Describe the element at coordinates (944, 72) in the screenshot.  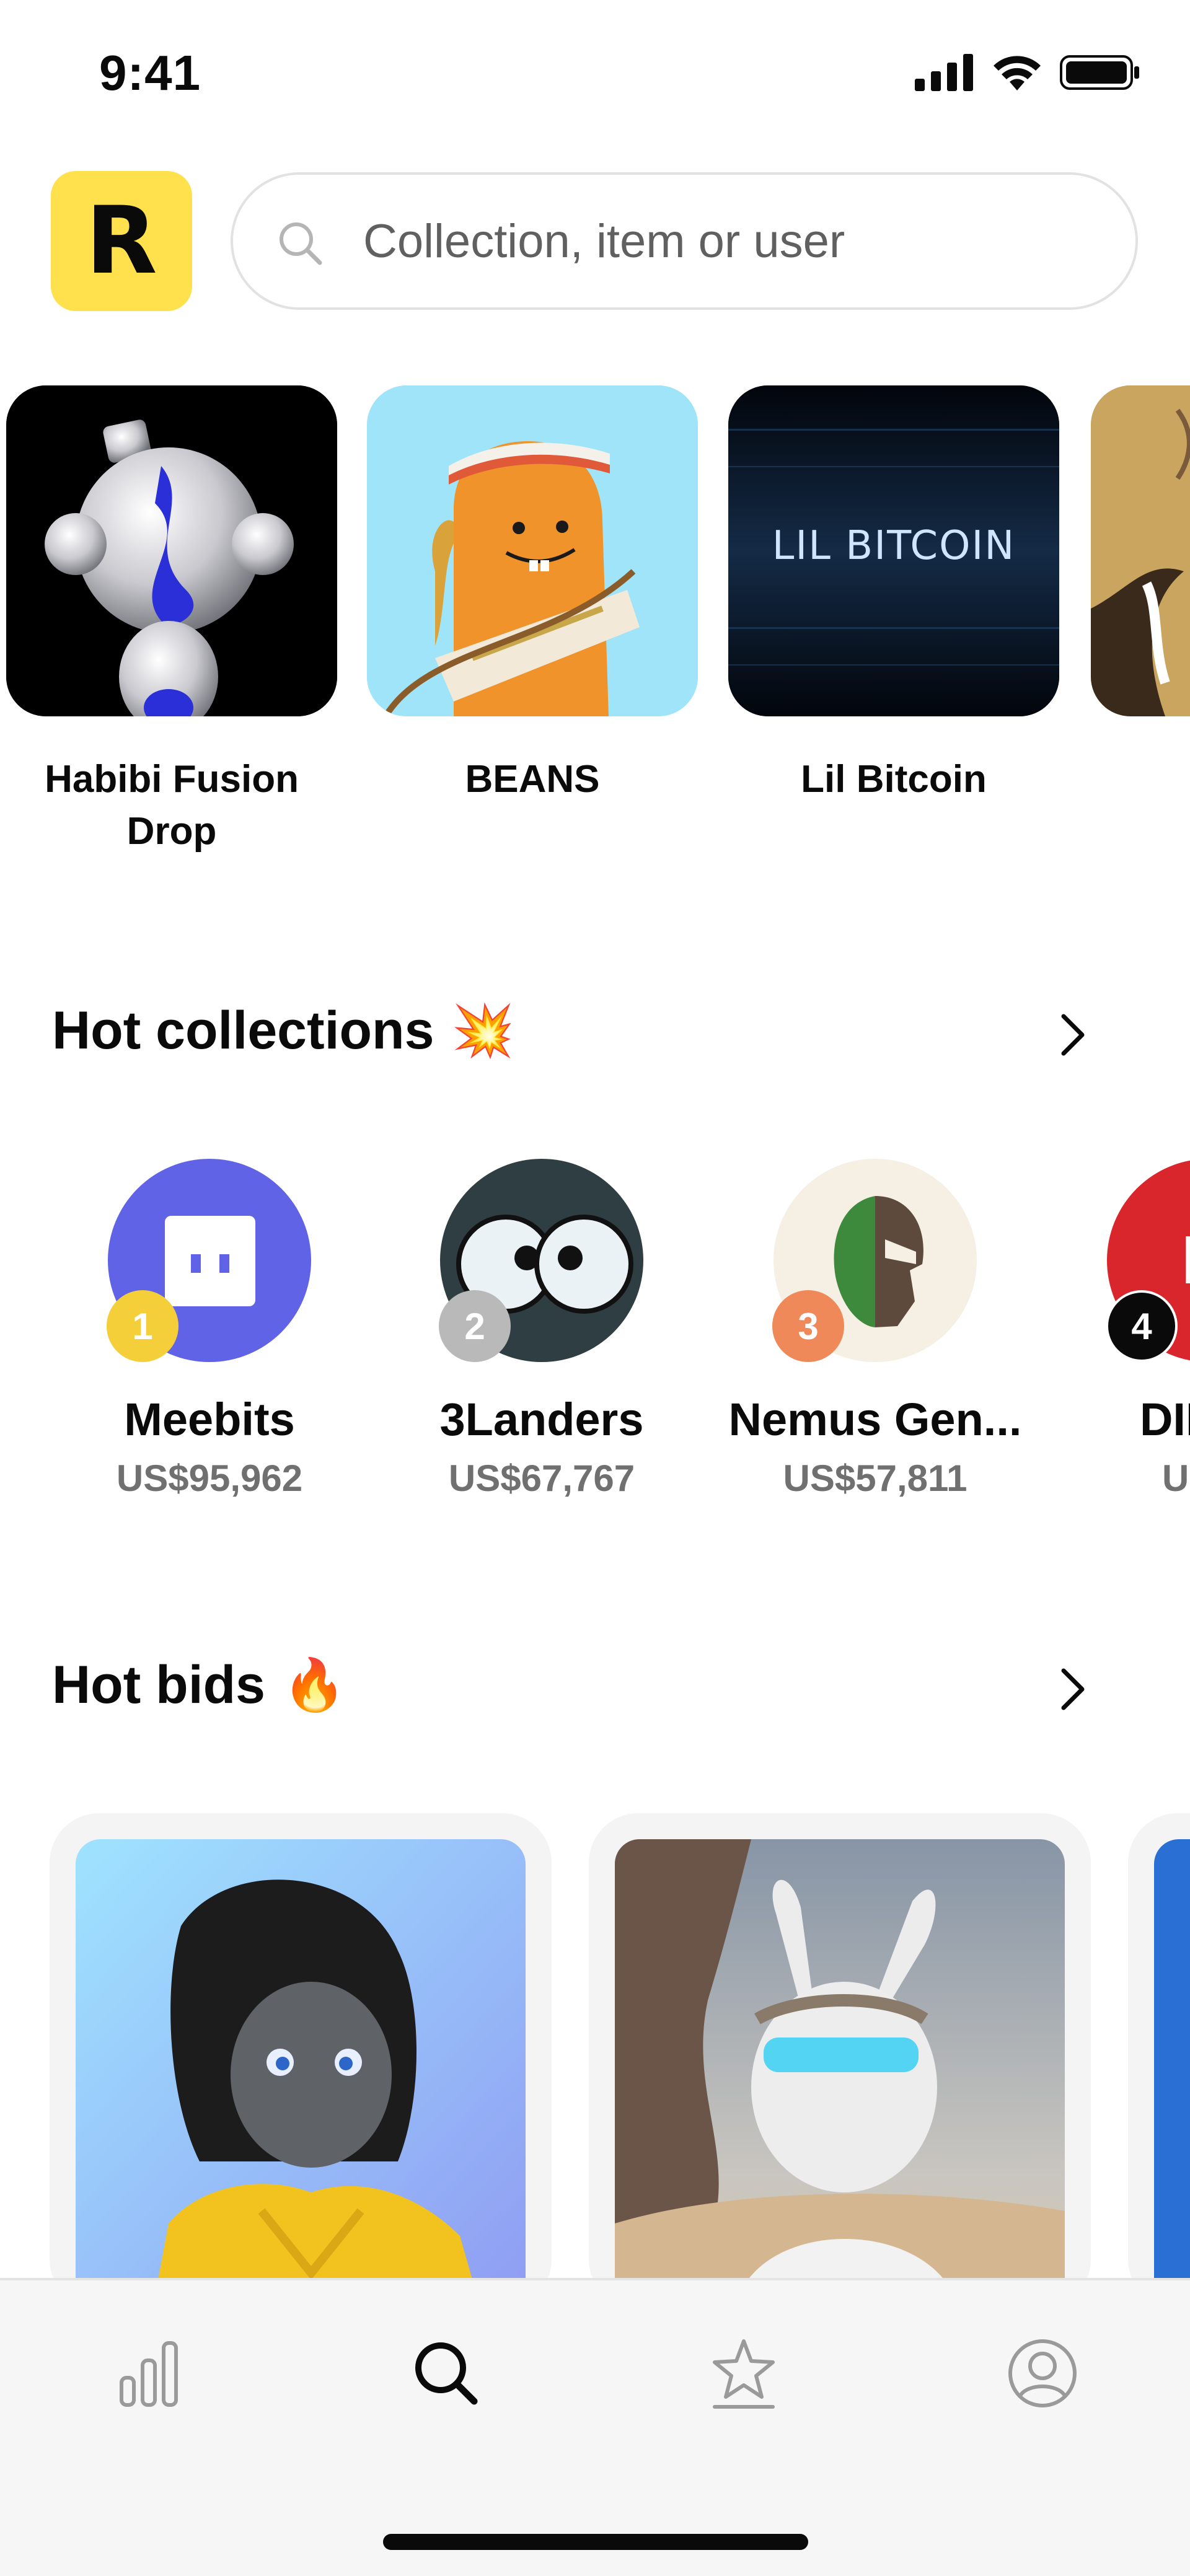
I see `cellular-signal-icon` at that location.